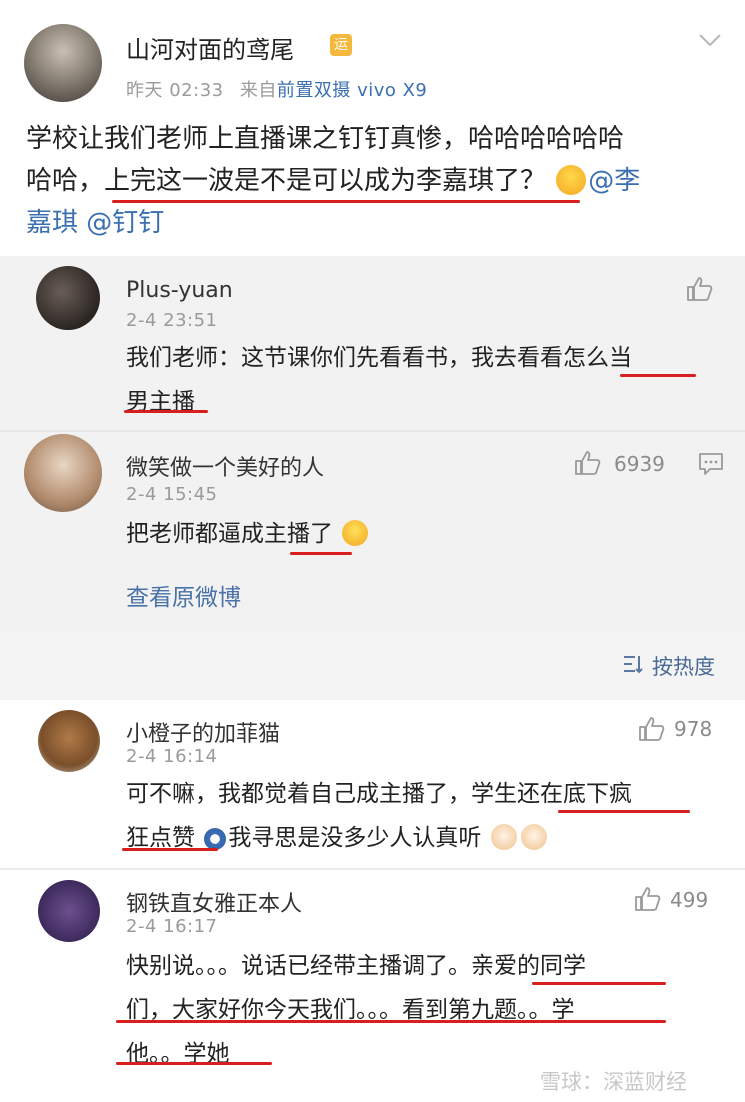 Image resolution: width=745 pixels, height=1102 pixels. I want to click on post-source-device: 前置双摄 vivo X9, so click(352, 90).